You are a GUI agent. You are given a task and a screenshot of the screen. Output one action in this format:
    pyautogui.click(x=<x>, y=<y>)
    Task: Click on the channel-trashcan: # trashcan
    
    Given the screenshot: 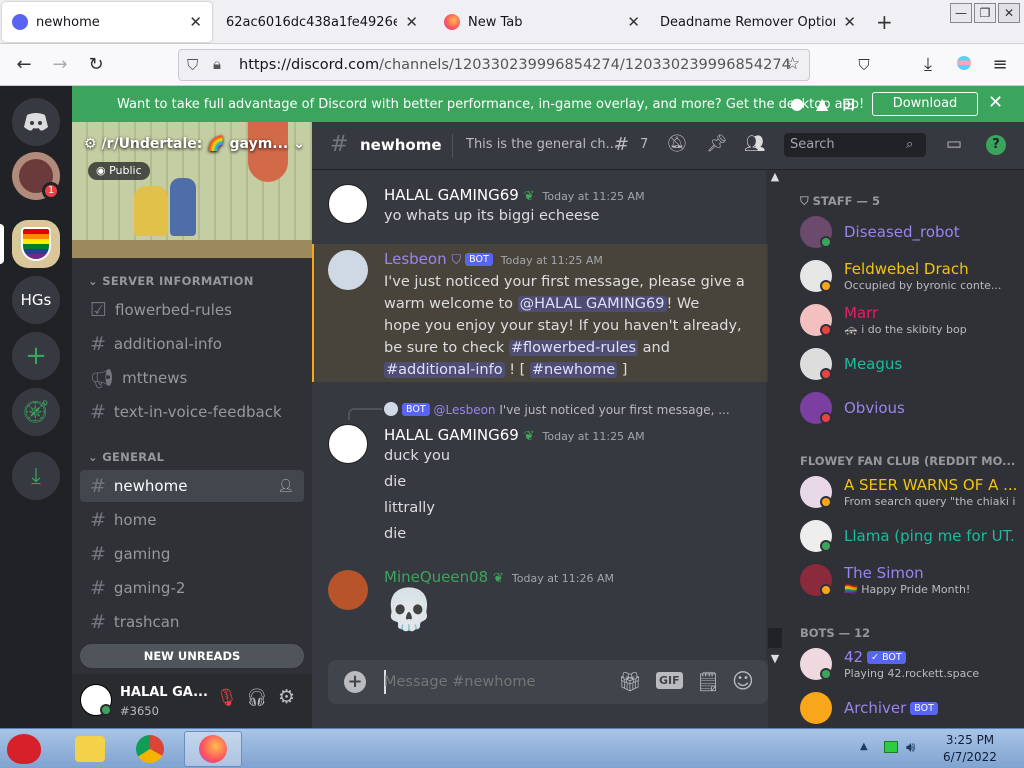 What is the action you would take?
    pyautogui.click(x=192, y=622)
    